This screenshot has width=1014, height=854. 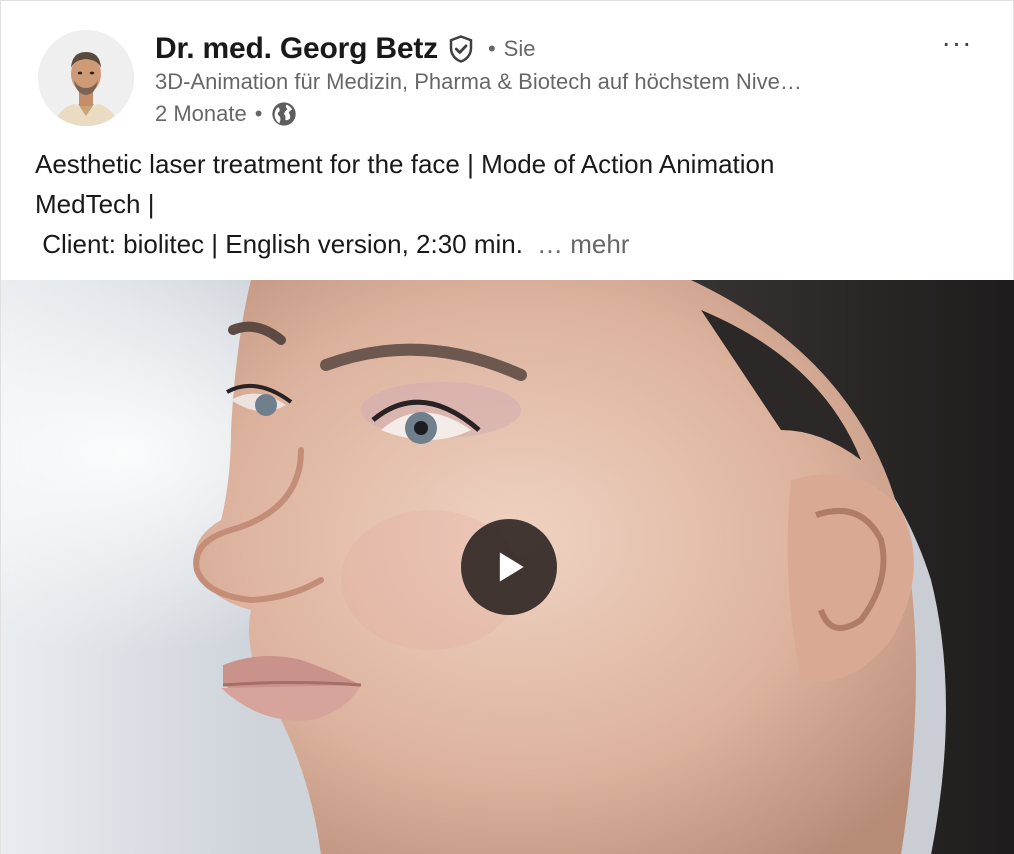 What do you see at coordinates (95, 204) in the screenshot?
I see `post-text-line: MedTech |` at bounding box center [95, 204].